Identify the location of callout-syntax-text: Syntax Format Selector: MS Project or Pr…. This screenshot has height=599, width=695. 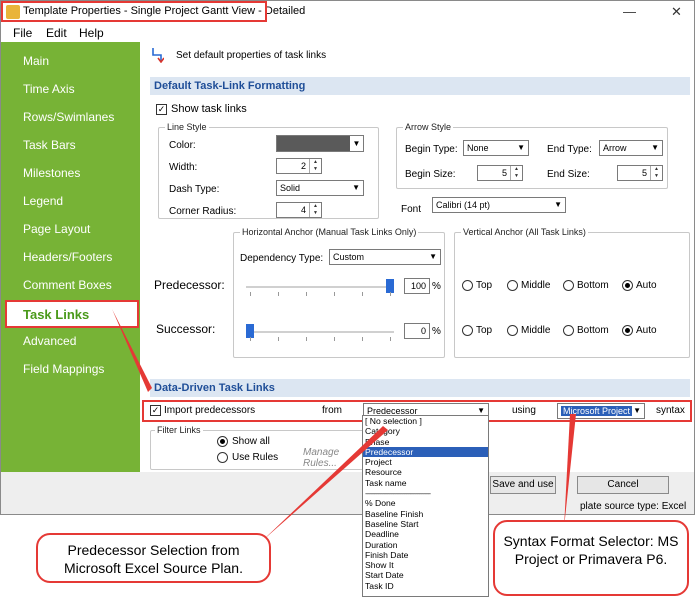
(591, 550).